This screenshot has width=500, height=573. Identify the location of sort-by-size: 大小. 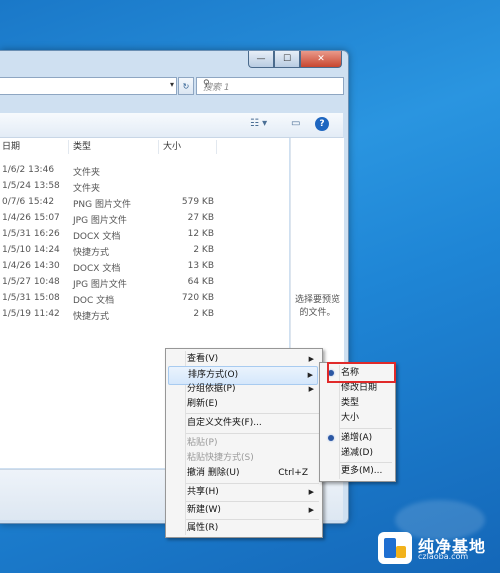
(357, 418).